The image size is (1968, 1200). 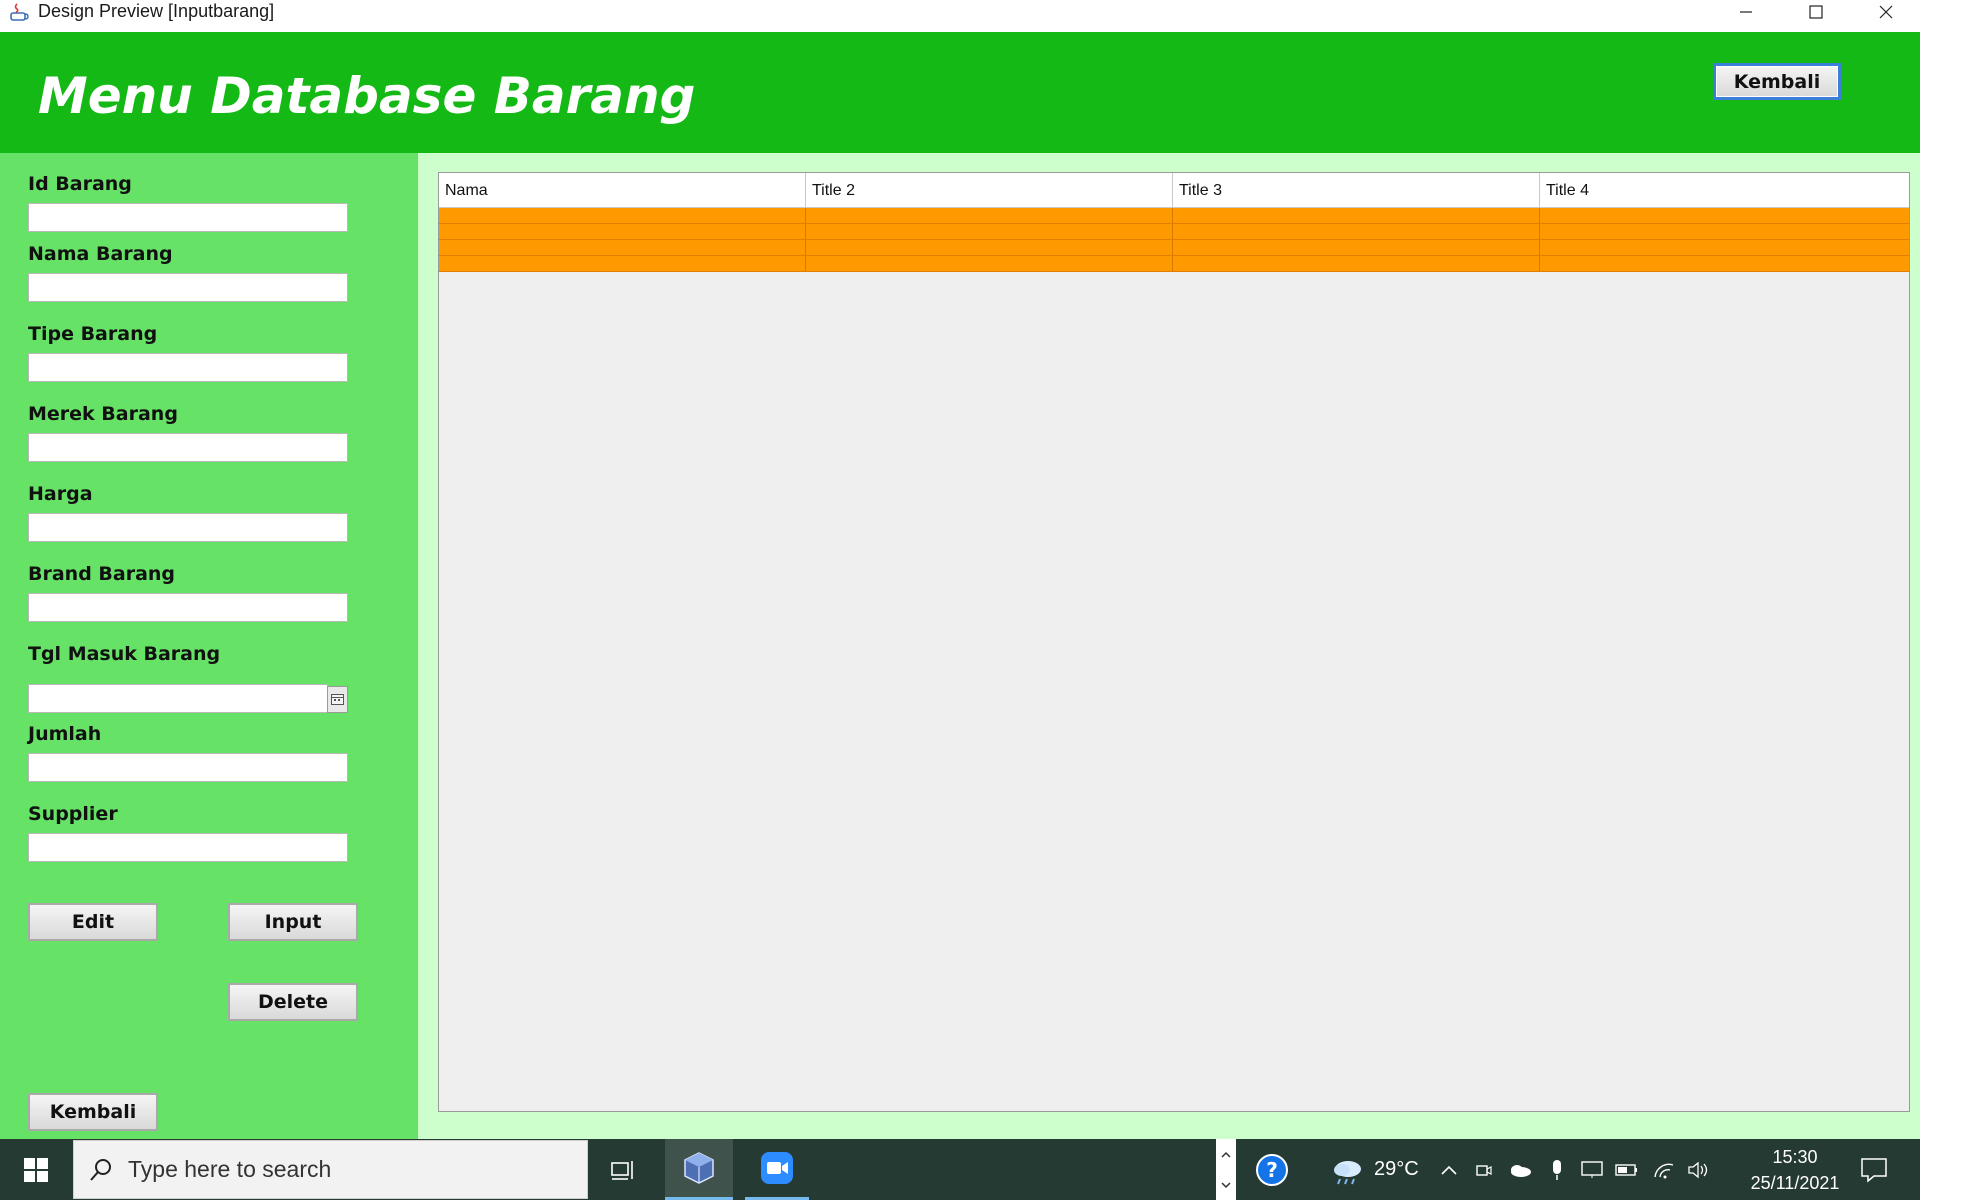 What do you see at coordinates (188, 767) in the screenshot?
I see `jumlah-input` at bounding box center [188, 767].